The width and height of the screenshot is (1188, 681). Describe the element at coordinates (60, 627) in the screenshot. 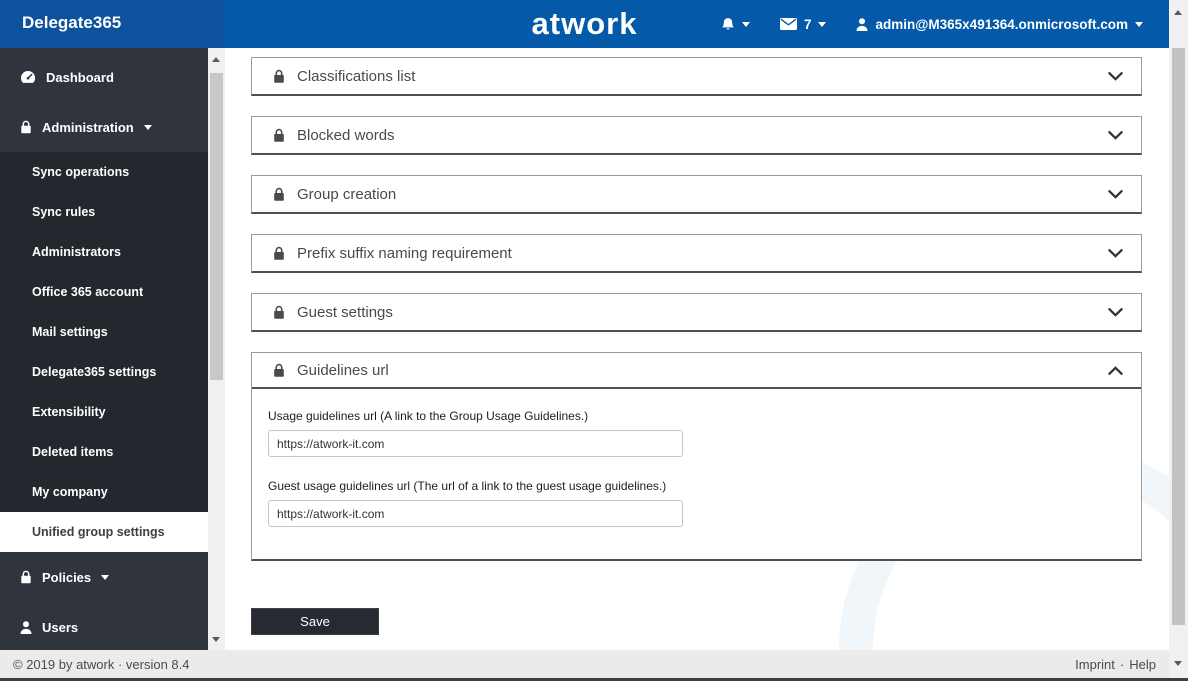

I see `sidebar-item-label: Users` at that location.